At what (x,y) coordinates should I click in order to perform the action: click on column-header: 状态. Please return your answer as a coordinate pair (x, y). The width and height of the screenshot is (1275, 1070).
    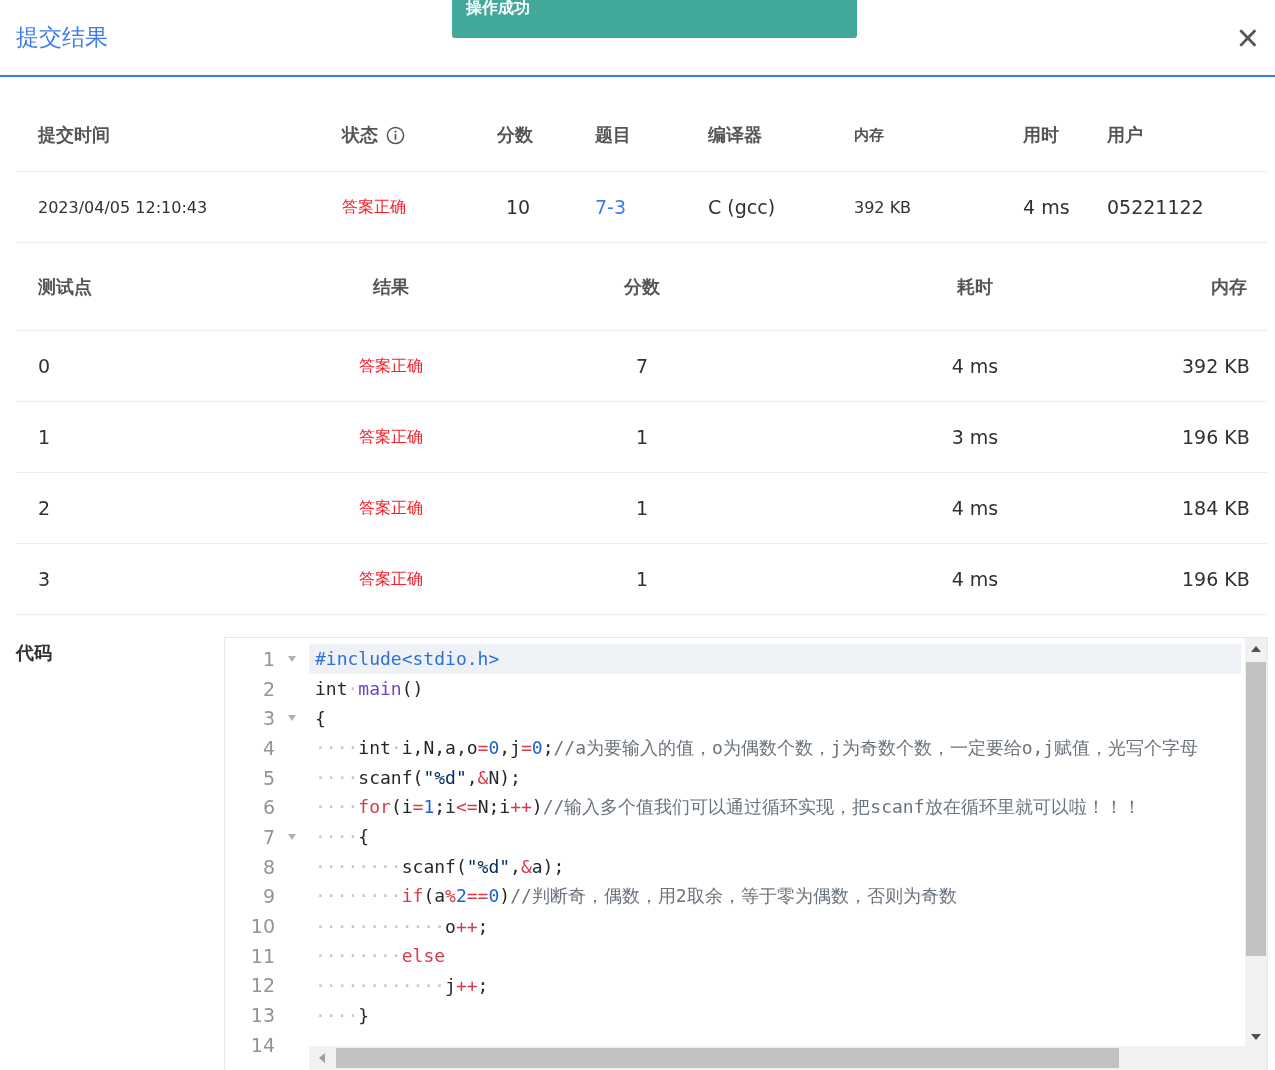
    Looking at the image, I should click on (360, 135).